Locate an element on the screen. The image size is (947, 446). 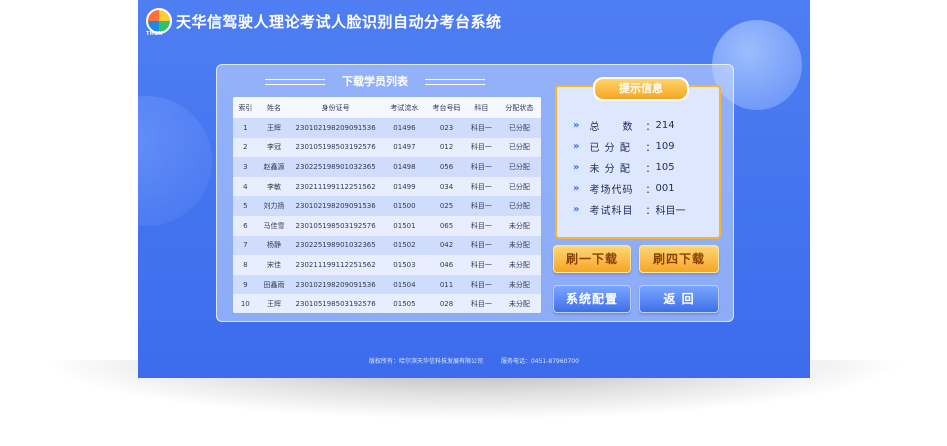
info-row: » 考场代码 ： 001 is located at coordinates (642, 188).